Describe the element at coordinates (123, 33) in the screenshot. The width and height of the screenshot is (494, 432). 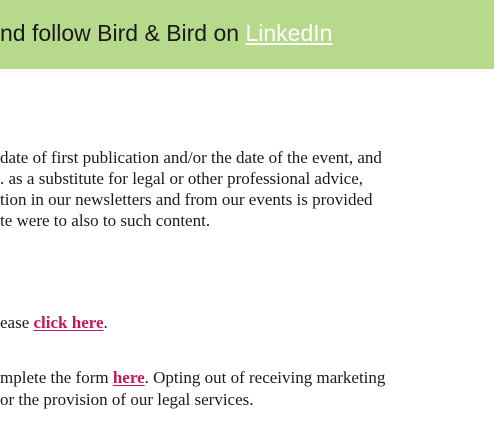
I see `banner-prefix: nd follow Bird & Bird on` at that location.